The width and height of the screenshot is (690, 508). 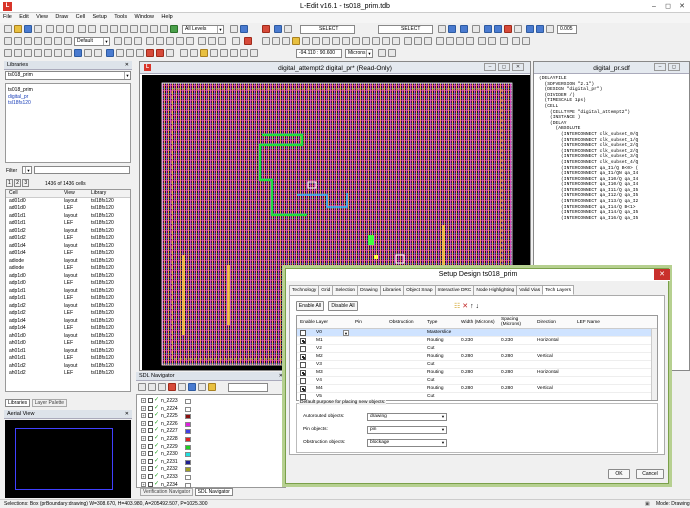 What do you see at coordinates (530, 290) in the screenshot?
I see `tab-valid-vias: Valid Vias` at bounding box center [530, 290].